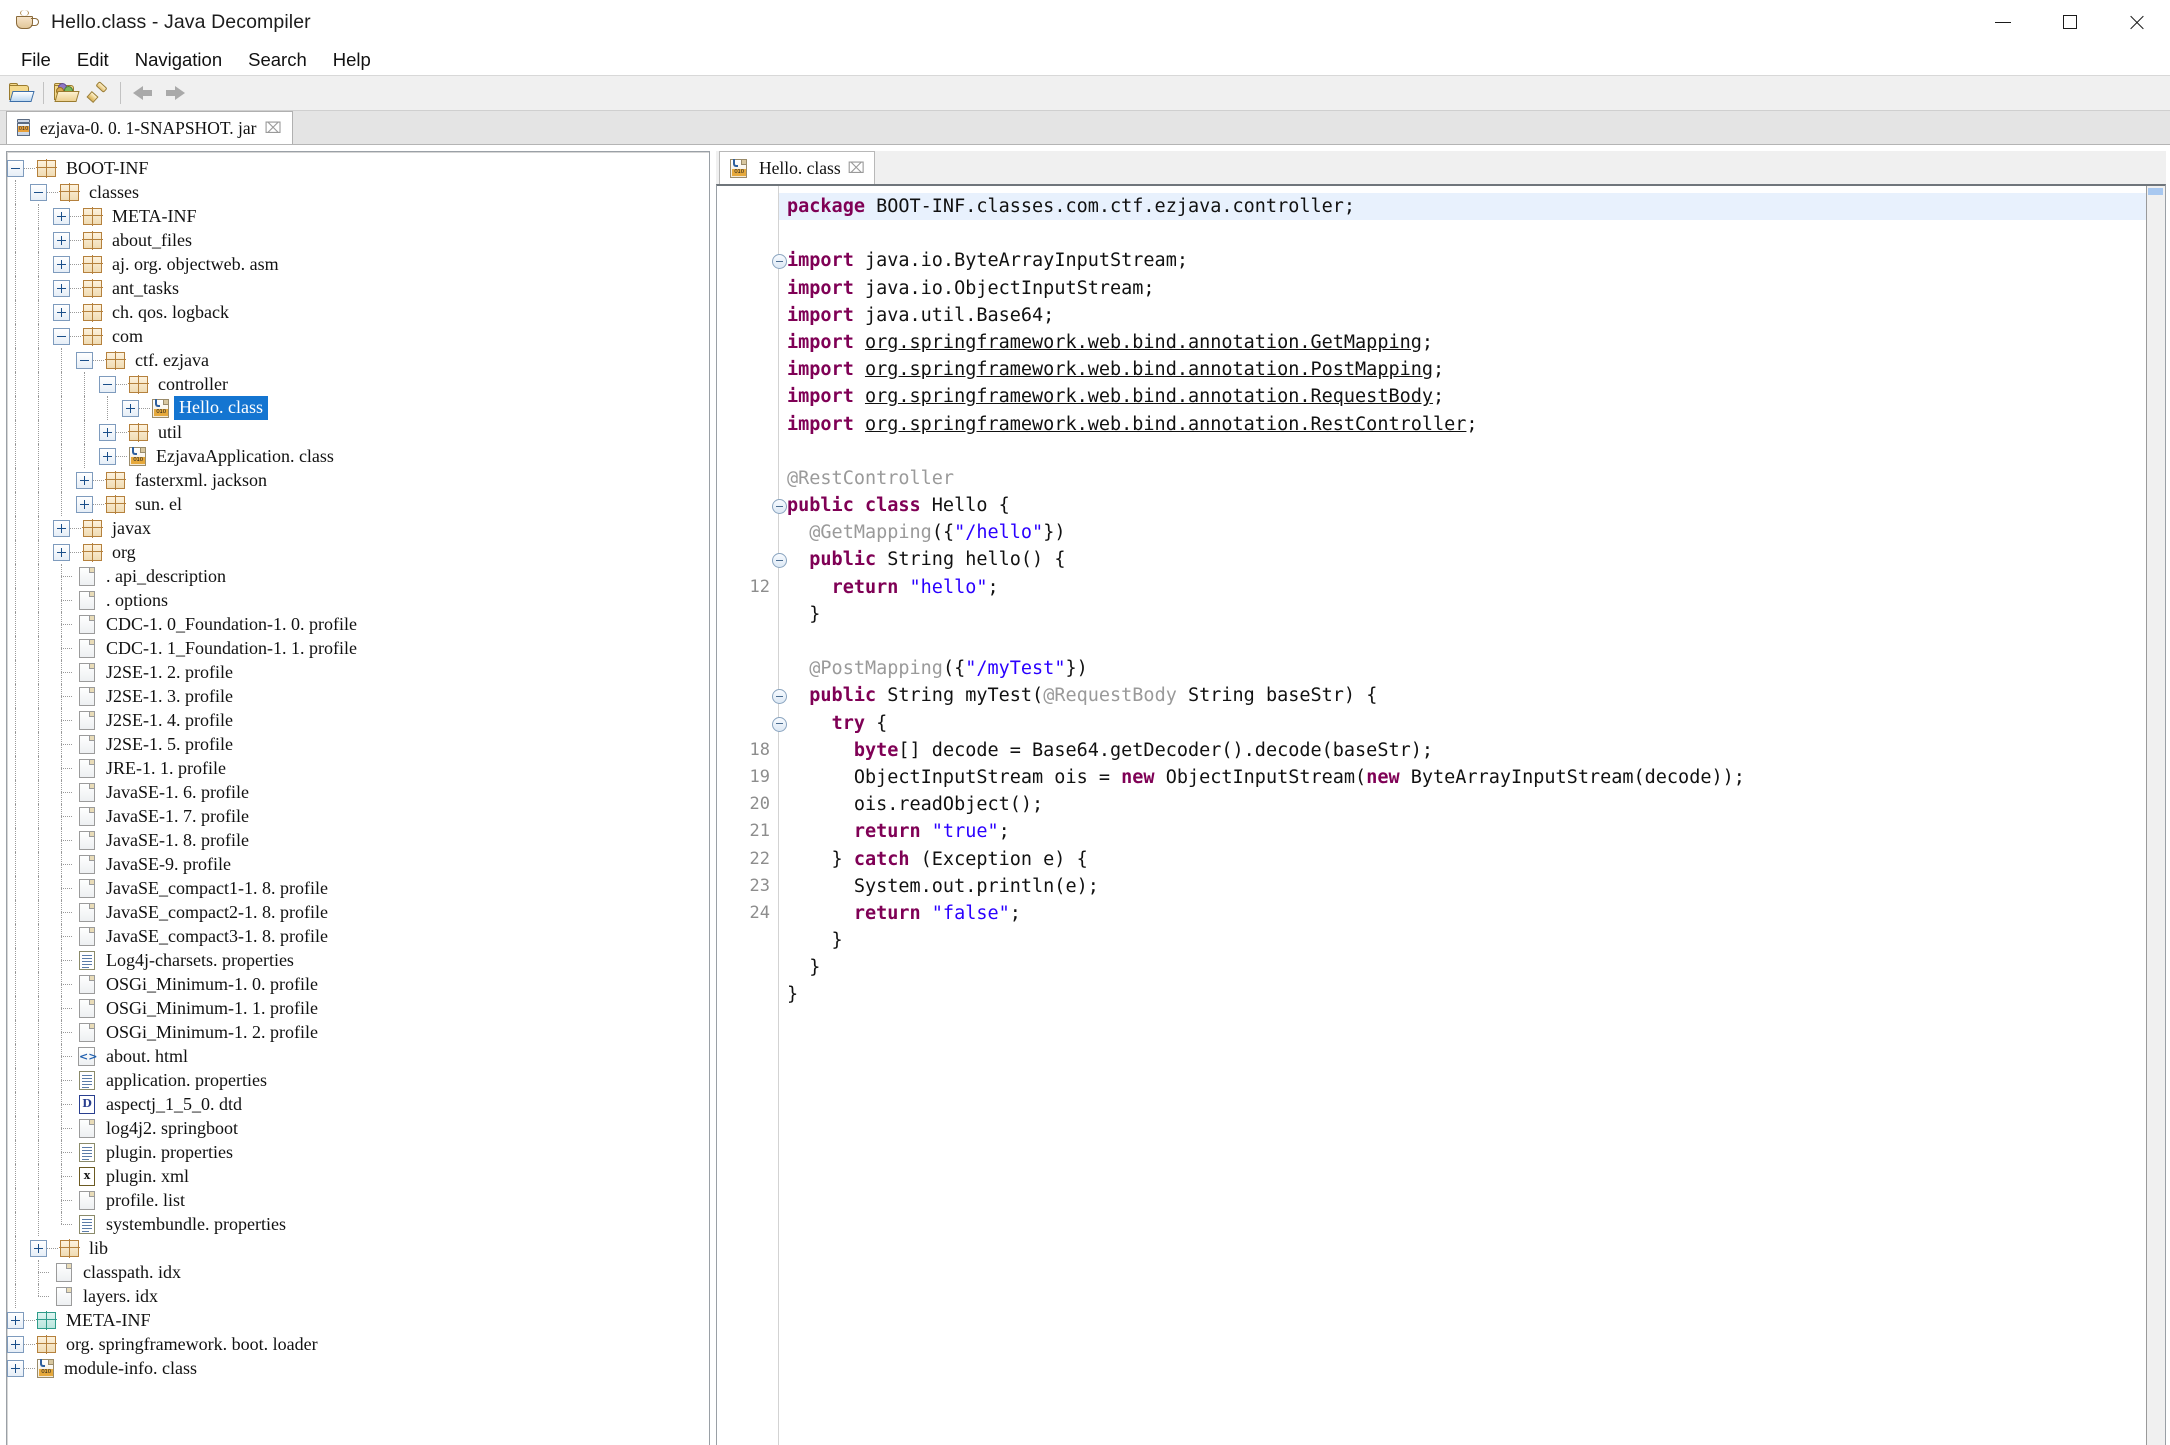 The height and width of the screenshot is (1445, 2170). Describe the element at coordinates (358, 240) in the screenshot. I see `tree-item: about_files` at that location.